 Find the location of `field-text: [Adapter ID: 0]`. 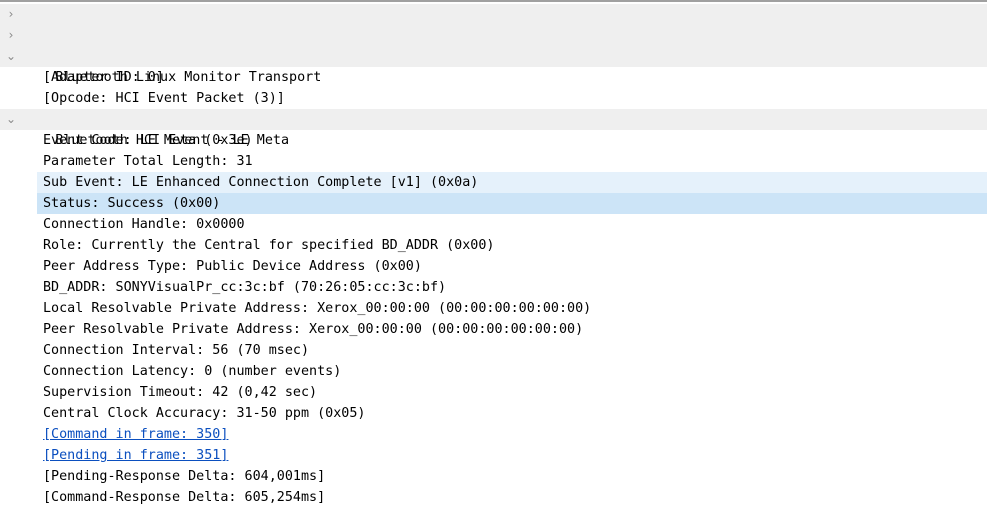

field-text: [Adapter ID: 0] is located at coordinates (103, 77).